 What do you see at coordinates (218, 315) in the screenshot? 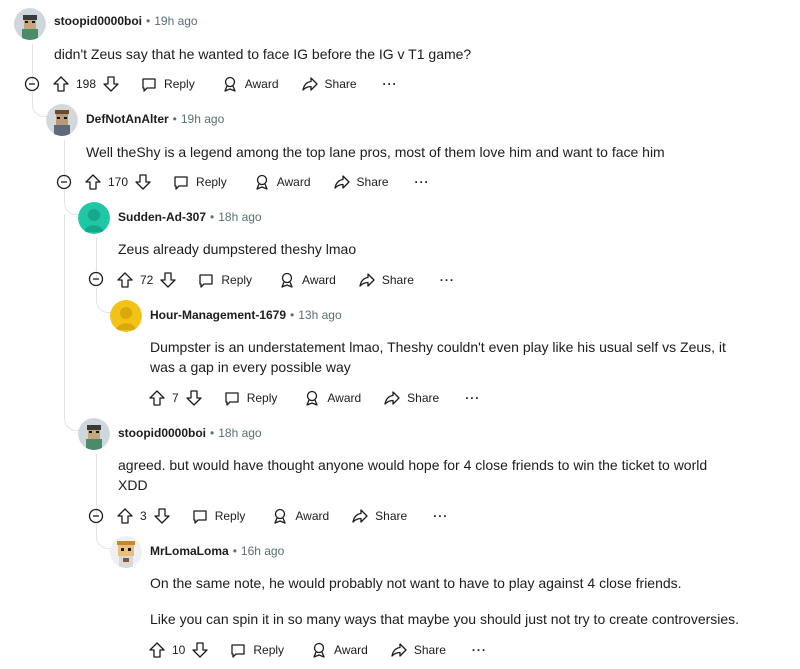
I see `comment-author: Hour-Management-1679` at bounding box center [218, 315].